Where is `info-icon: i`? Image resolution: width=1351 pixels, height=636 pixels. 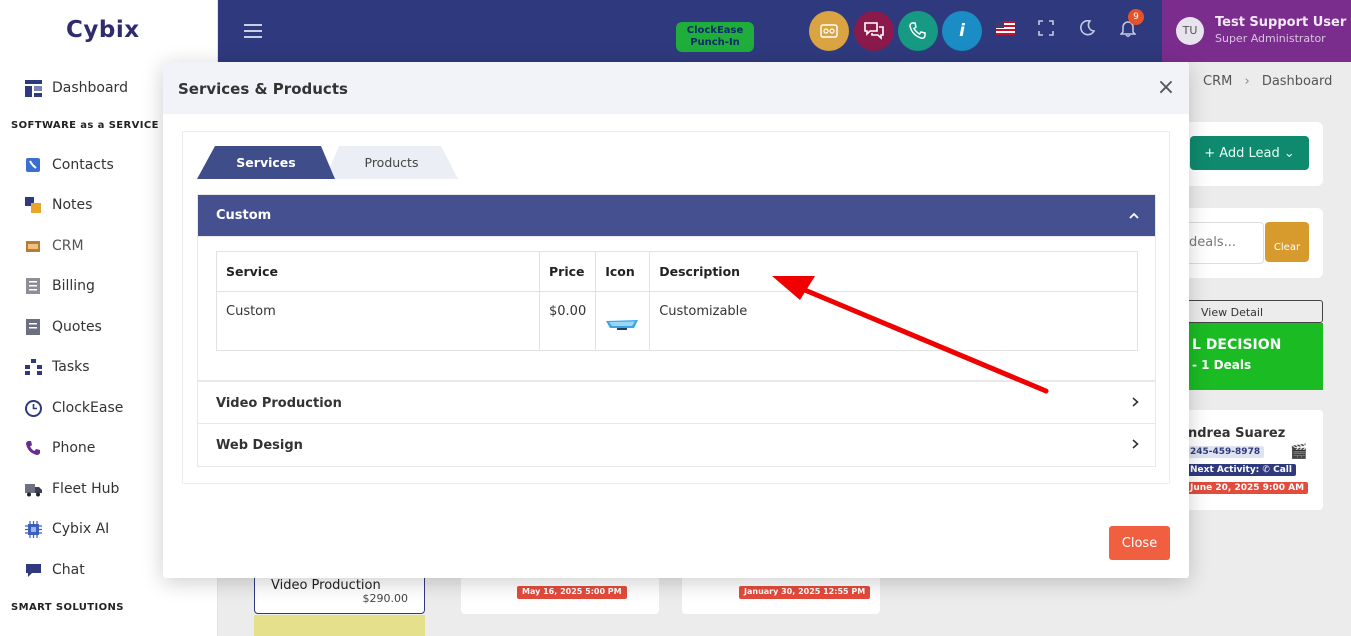
info-icon: i is located at coordinates (962, 31).